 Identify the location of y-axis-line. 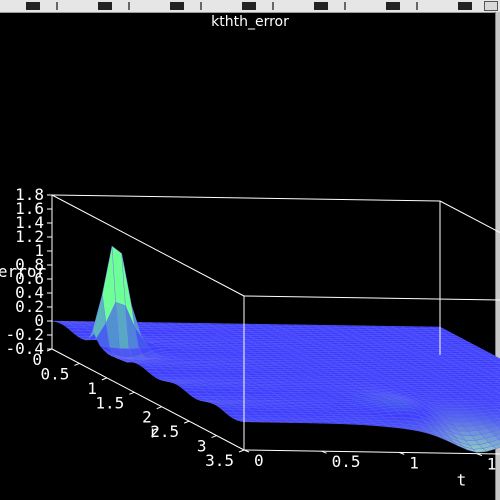
(371, 452).